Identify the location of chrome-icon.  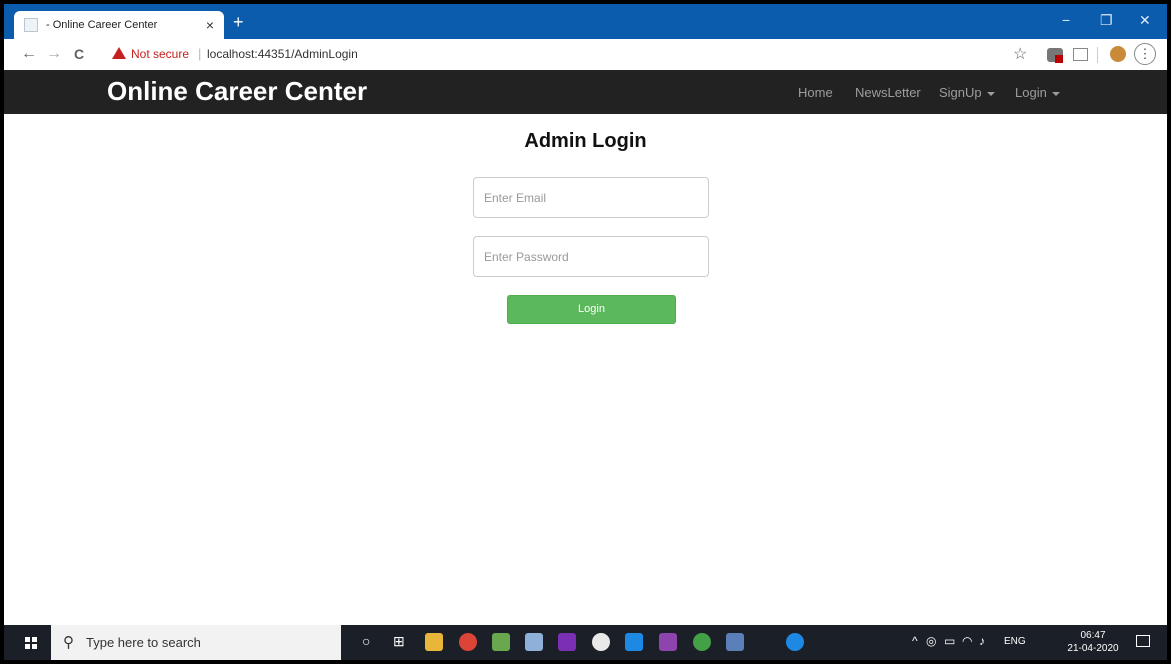
(468, 642).